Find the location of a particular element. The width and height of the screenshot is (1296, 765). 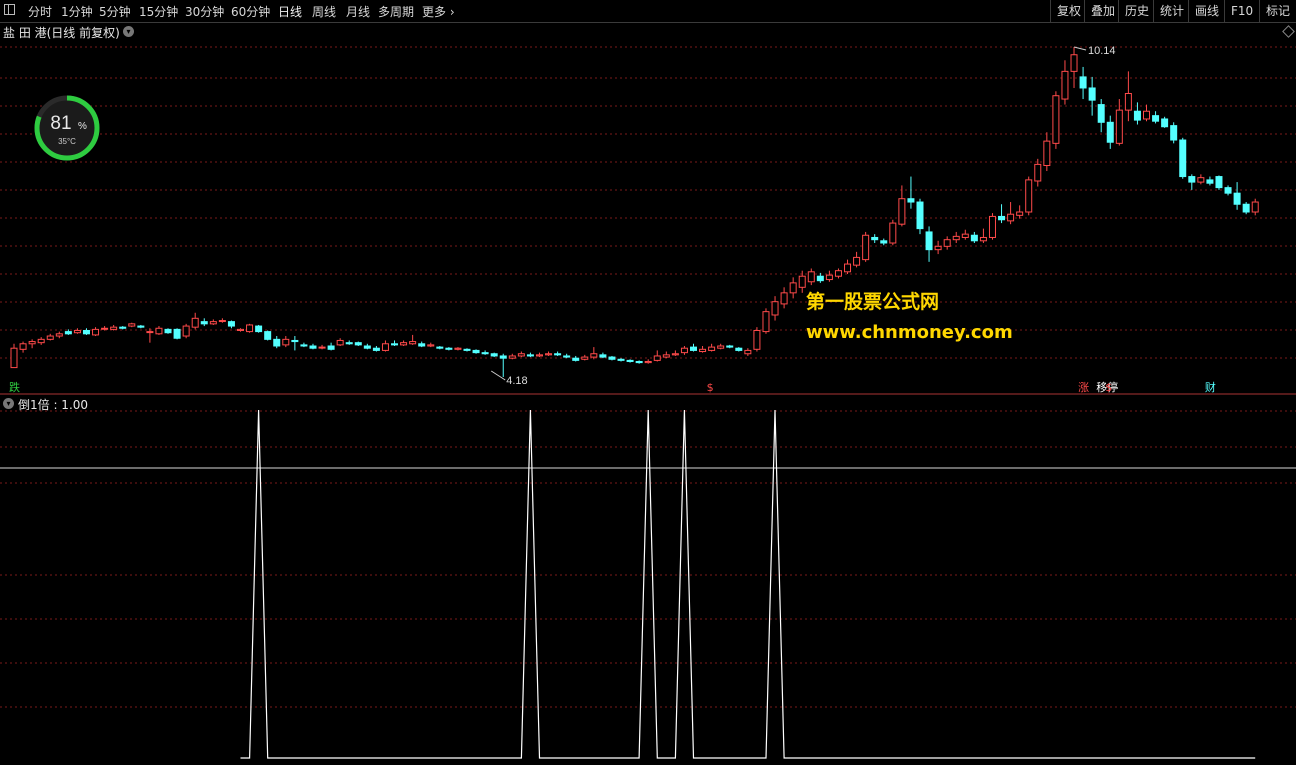

period-tab: 15分钟 is located at coordinates (158, 11).